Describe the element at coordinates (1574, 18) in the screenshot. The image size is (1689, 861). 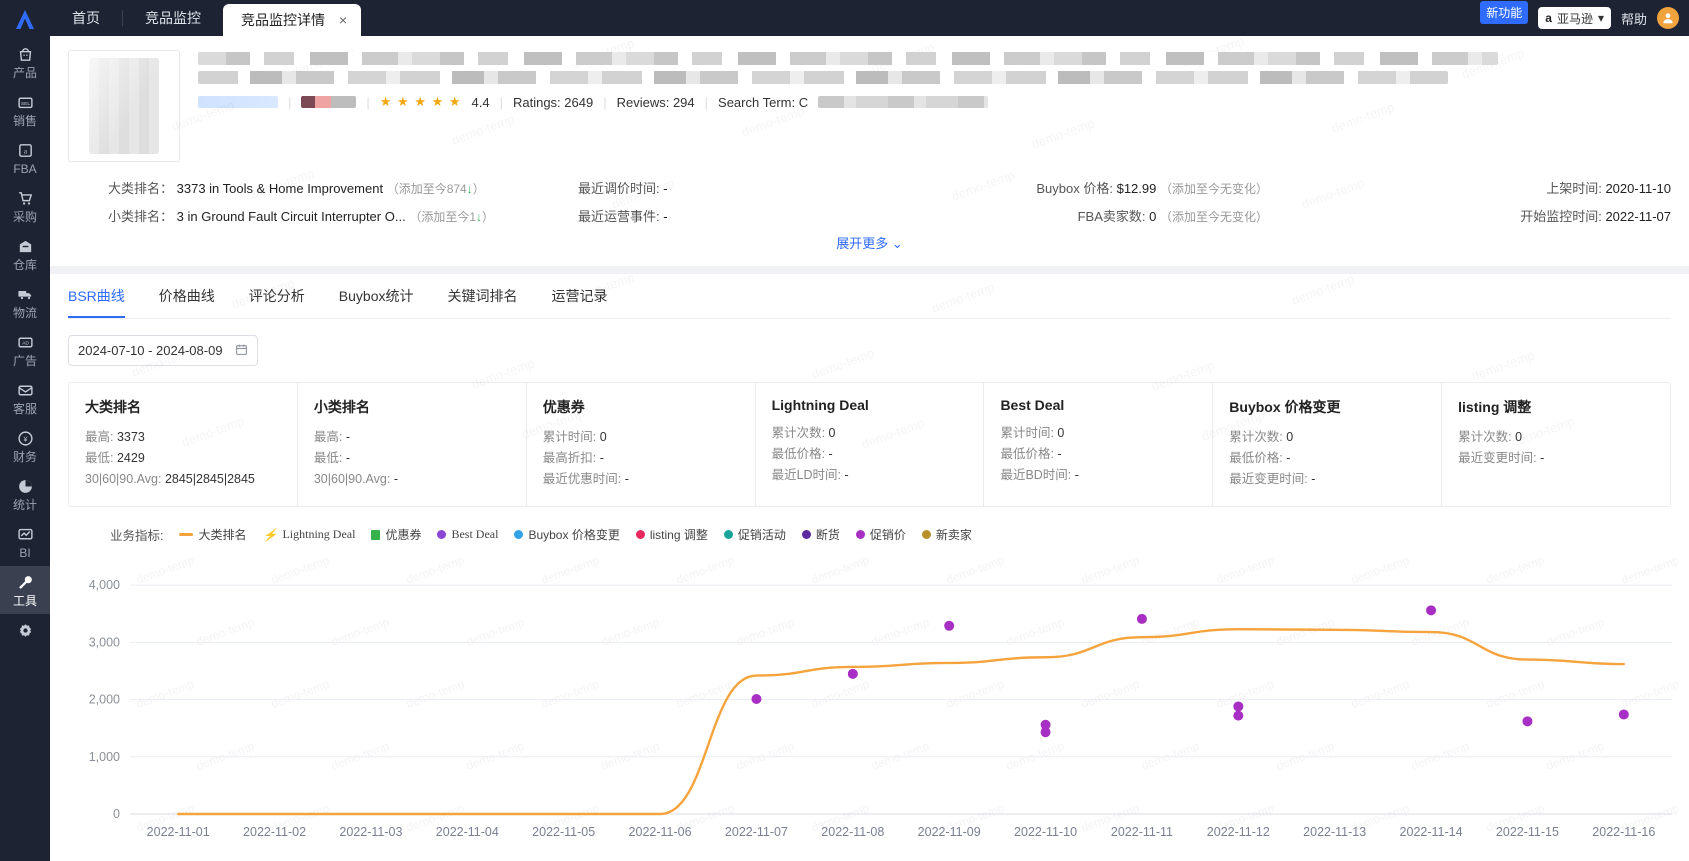
I see `site-selector: a 亚马逊 ▾` at that location.